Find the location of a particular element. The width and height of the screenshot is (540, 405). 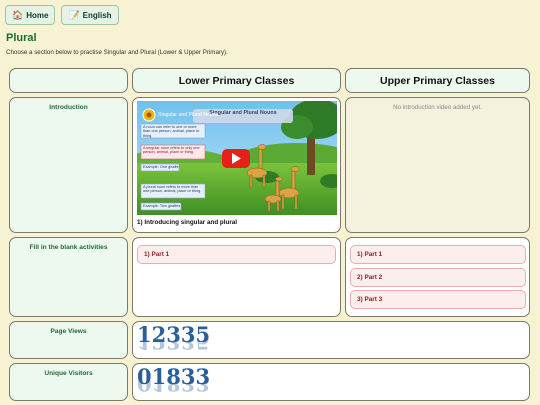

row-label-unique-visitors: Unique Visitors is located at coordinates (68, 382).